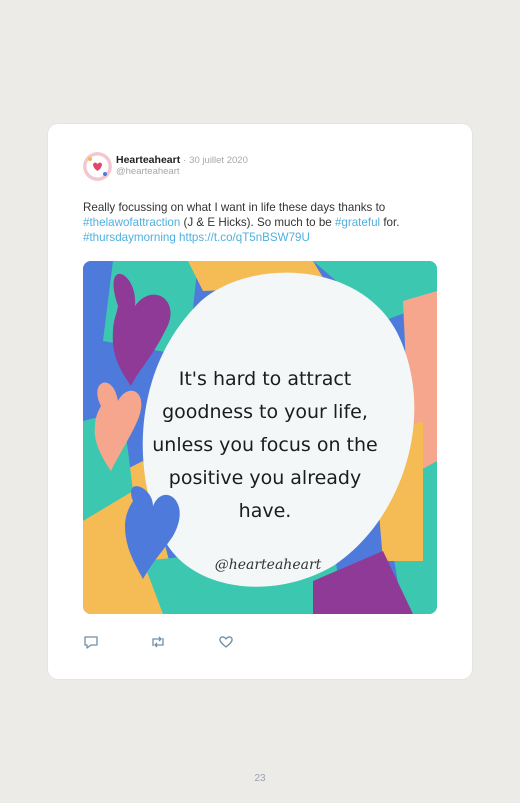 Image resolution: width=520 pixels, height=803 pixels. Describe the element at coordinates (244, 237) in the screenshot. I see `url-link: https://t.co/qT5nBSW79U` at that location.